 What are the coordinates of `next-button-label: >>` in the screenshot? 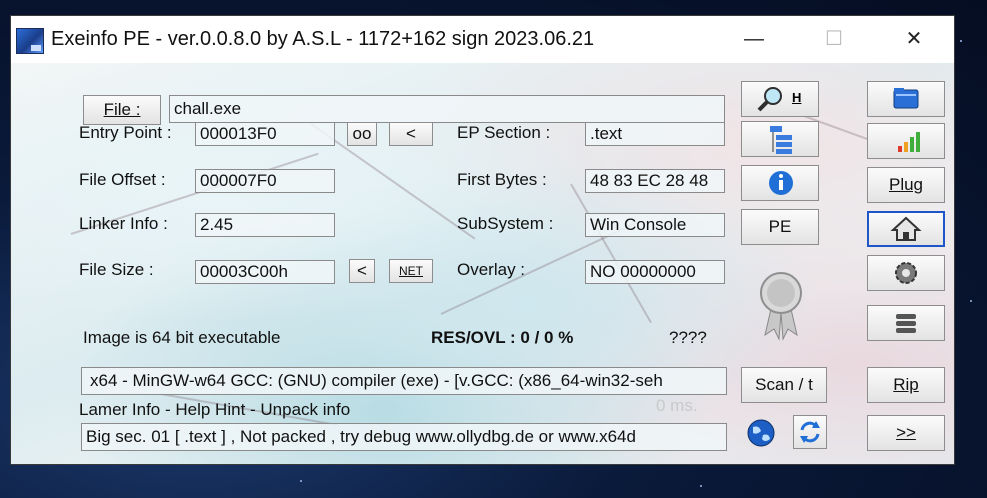 It's located at (906, 432).